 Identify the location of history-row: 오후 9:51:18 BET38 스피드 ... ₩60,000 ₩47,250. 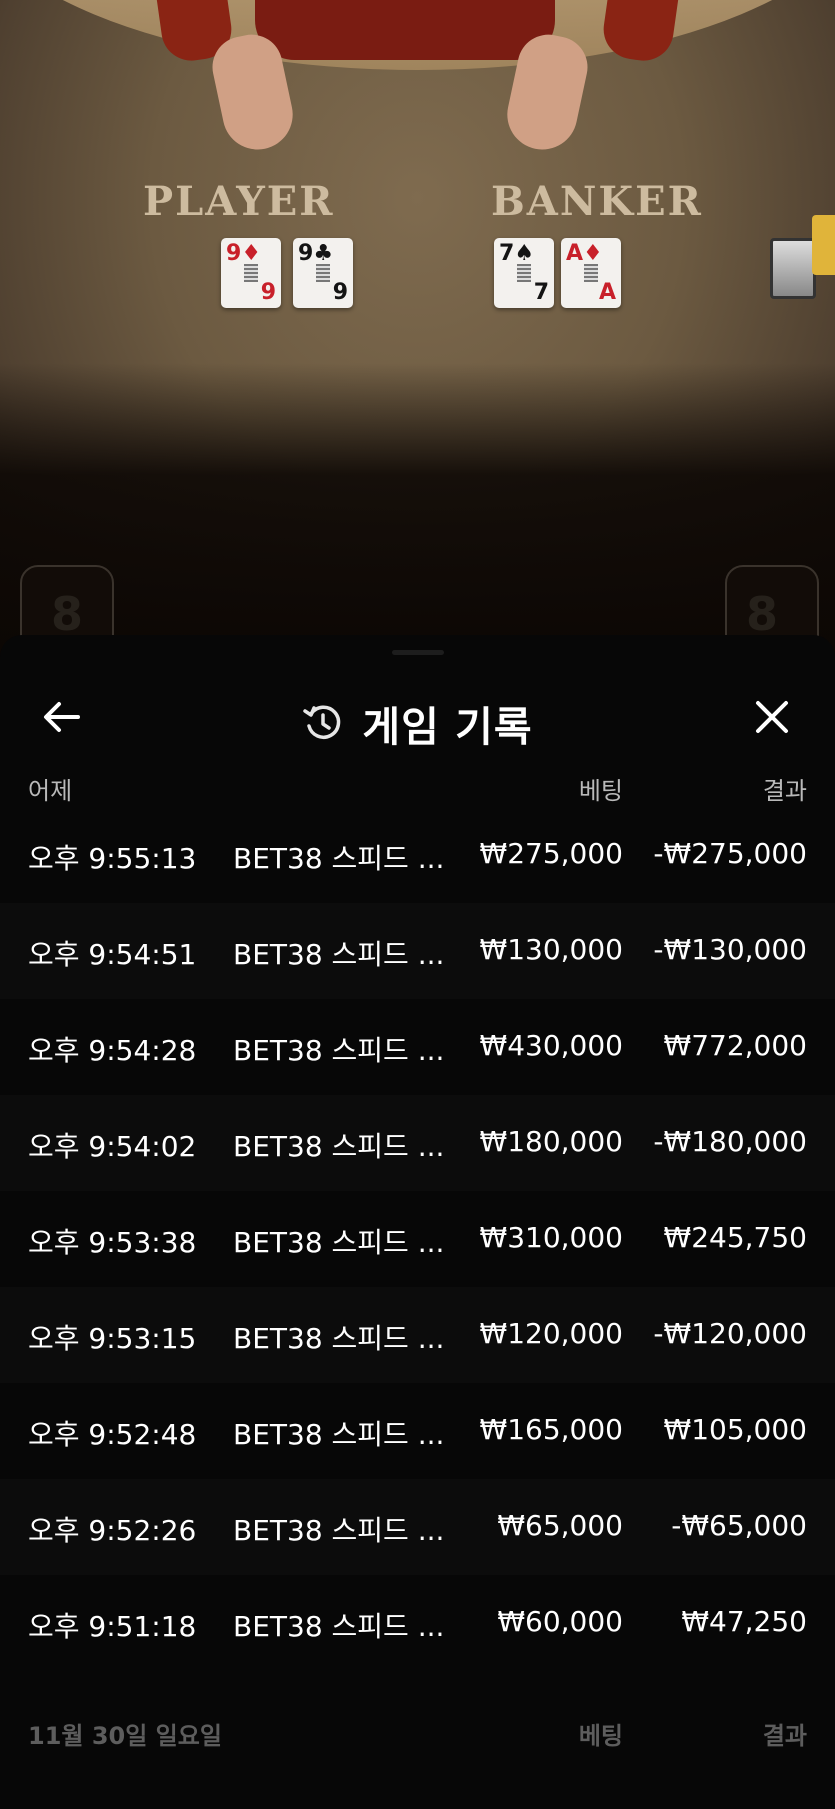
(417, 1623).